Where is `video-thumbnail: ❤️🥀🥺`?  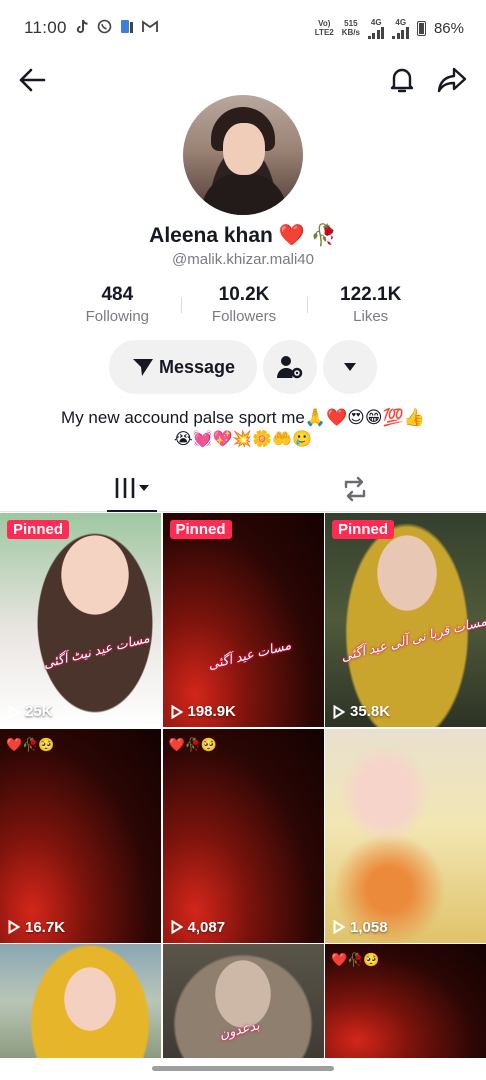
video-thumbnail: ❤️🥀🥺 is located at coordinates (405, 1001).